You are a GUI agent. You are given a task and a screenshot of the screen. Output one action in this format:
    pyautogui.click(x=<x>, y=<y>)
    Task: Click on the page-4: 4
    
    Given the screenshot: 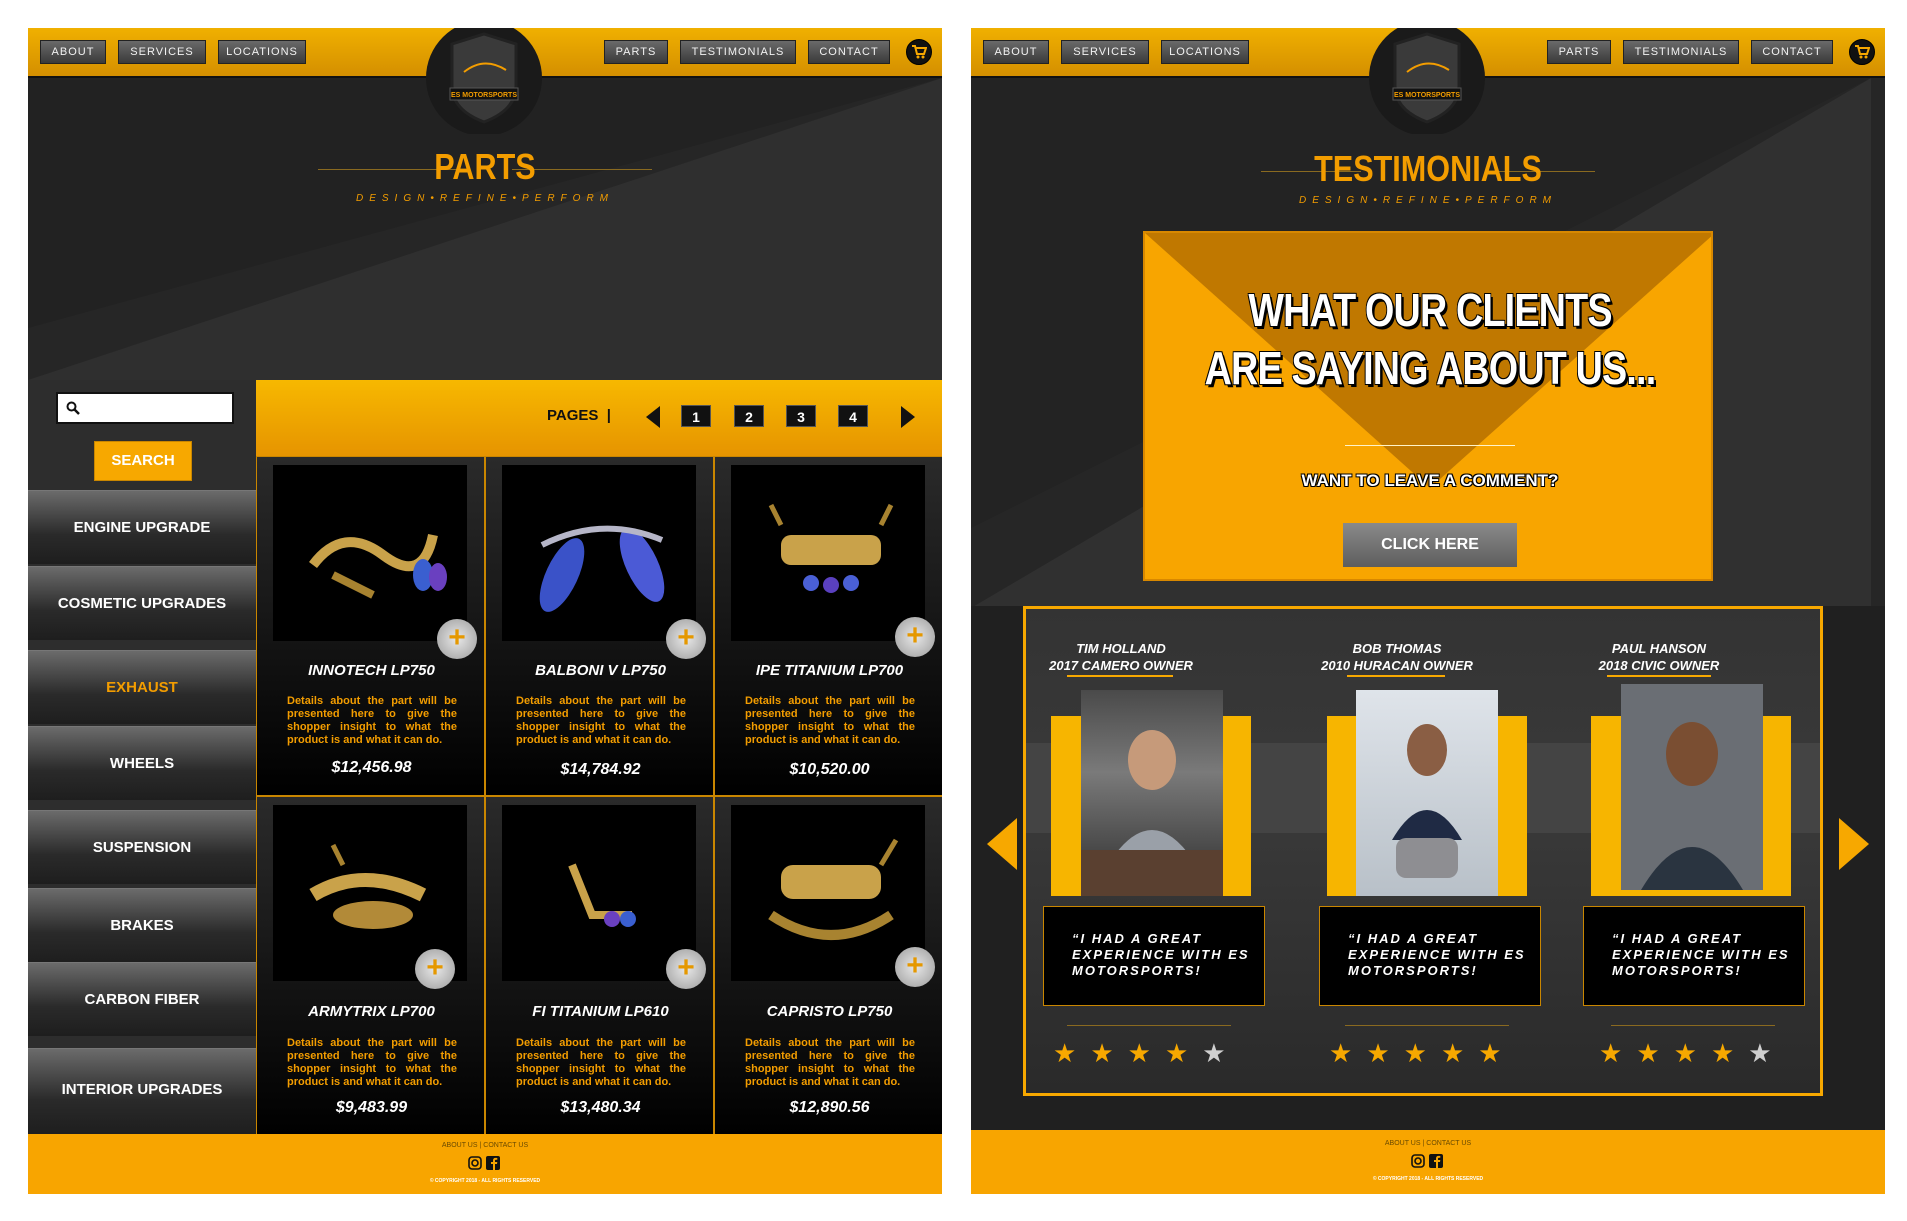 What is the action you would take?
    pyautogui.click(x=853, y=416)
    